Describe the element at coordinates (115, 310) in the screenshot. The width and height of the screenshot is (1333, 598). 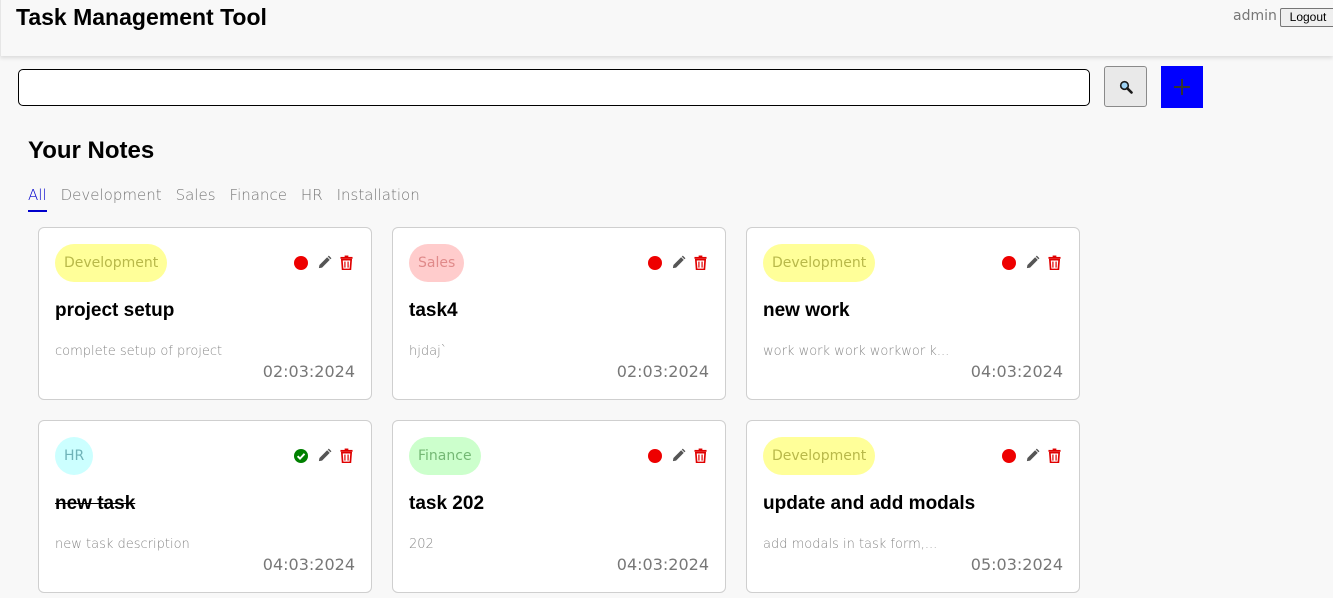
I see `note-title: project setup` at that location.